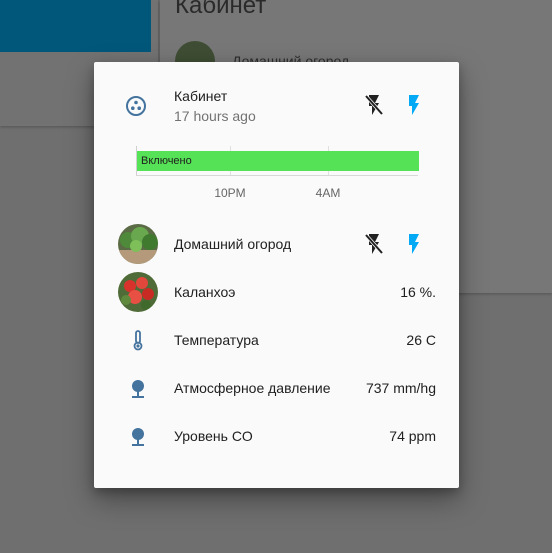 The width and height of the screenshot is (552, 553). What do you see at coordinates (277, 175) in the screenshot?
I see `history-axis-baseline` at bounding box center [277, 175].